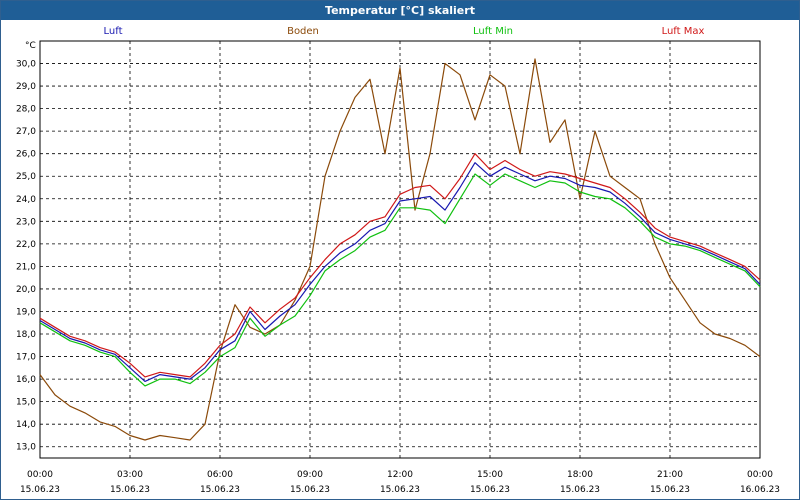  Describe the element at coordinates (26, 110) in the screenshot. I see `y-tick-label: 28,0` at that location.